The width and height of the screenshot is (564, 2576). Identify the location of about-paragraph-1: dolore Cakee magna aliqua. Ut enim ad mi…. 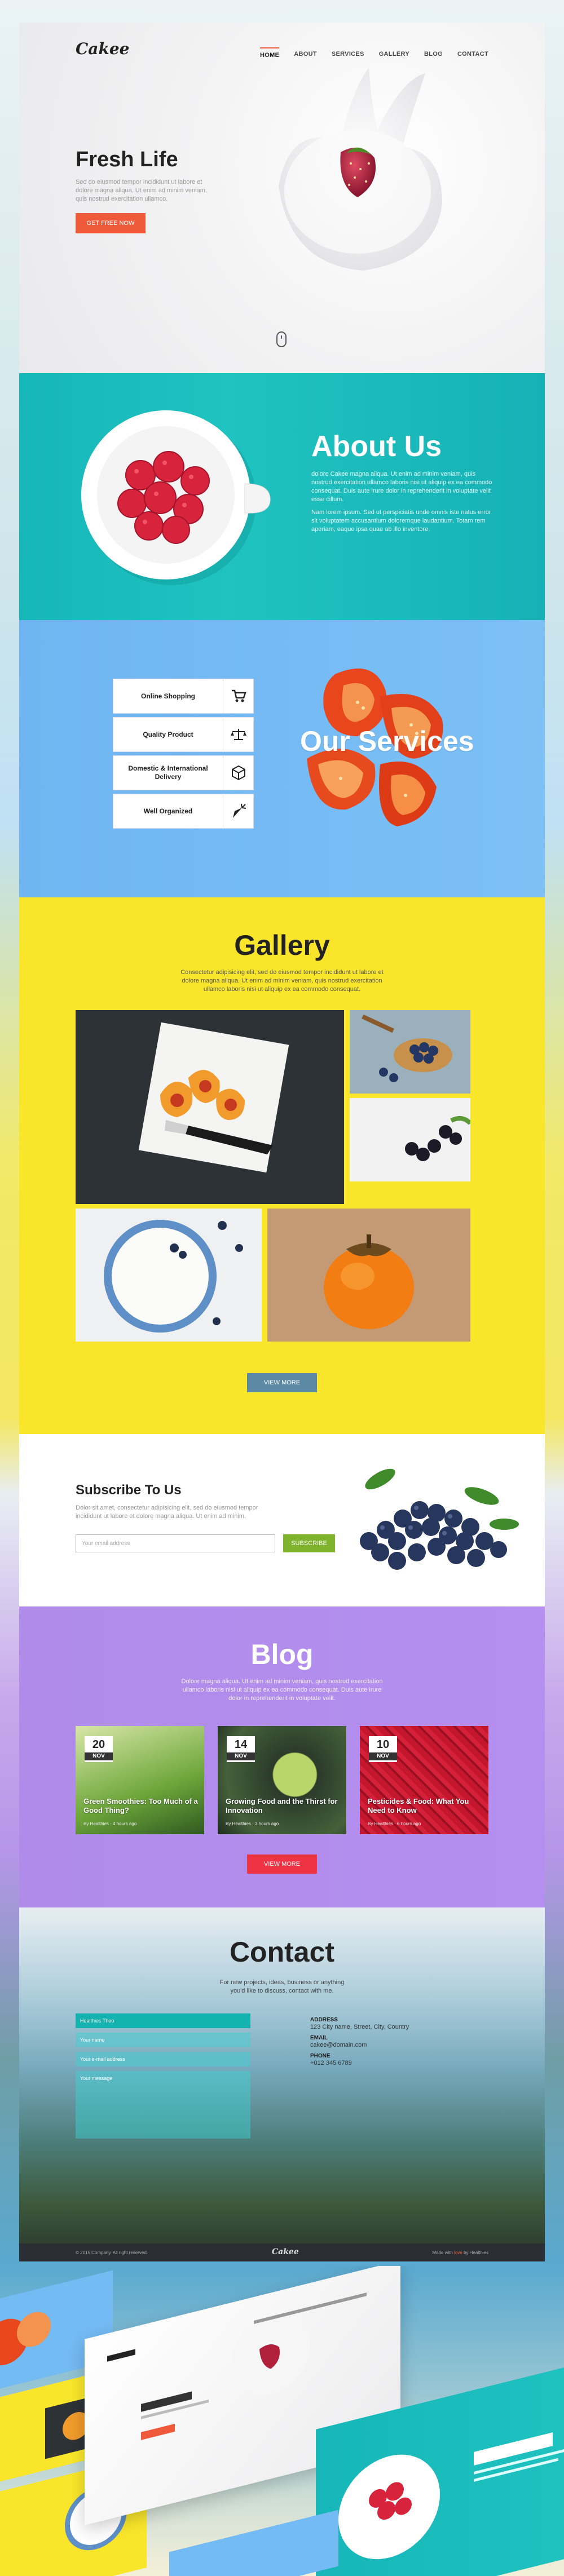
(401, 487).